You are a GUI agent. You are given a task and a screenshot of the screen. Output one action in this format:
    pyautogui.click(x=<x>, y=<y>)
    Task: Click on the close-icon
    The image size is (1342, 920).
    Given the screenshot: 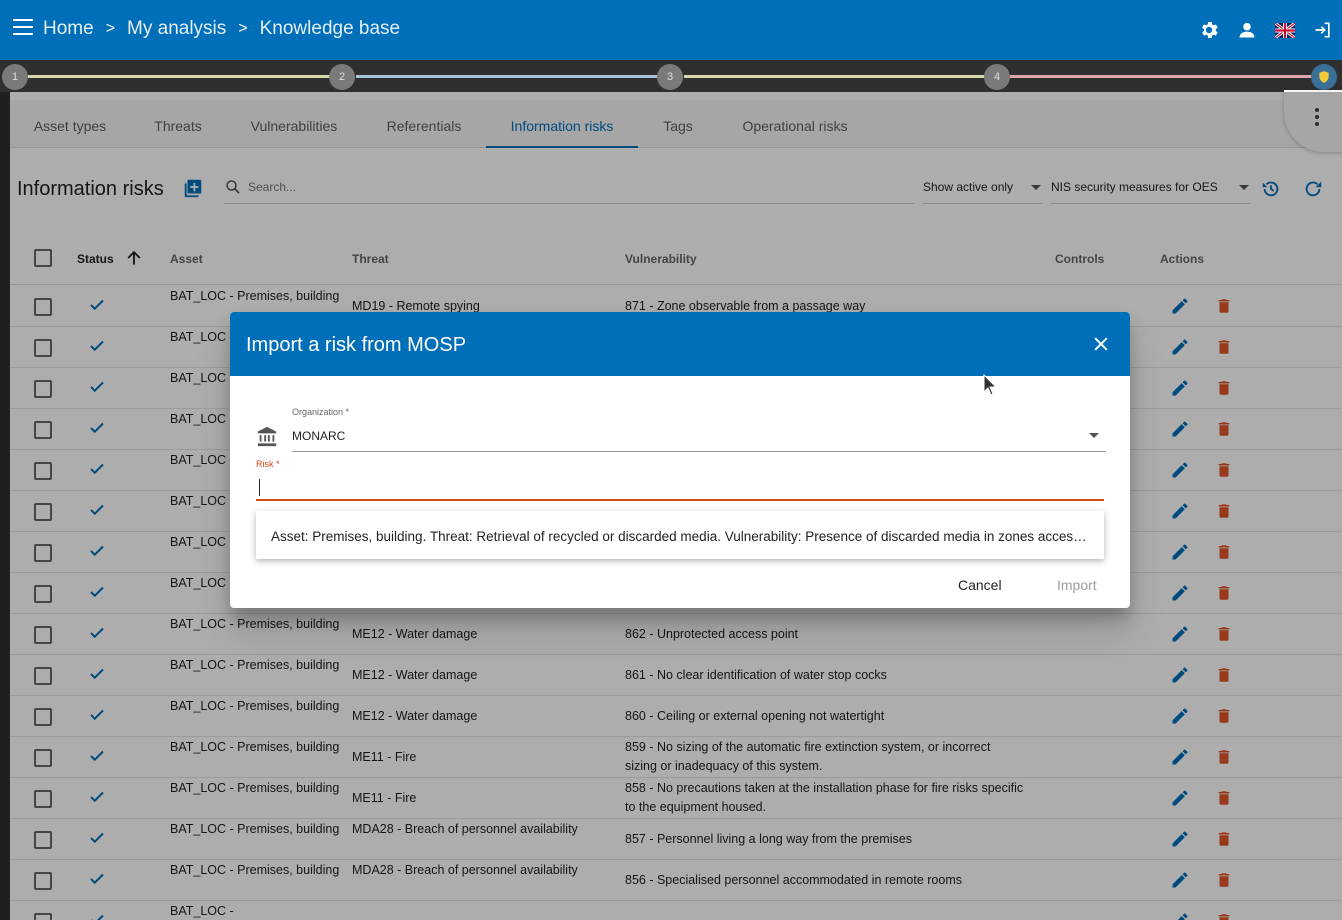 What is the action you would take?
    pyautogui.click(x=1101, y=346)
    